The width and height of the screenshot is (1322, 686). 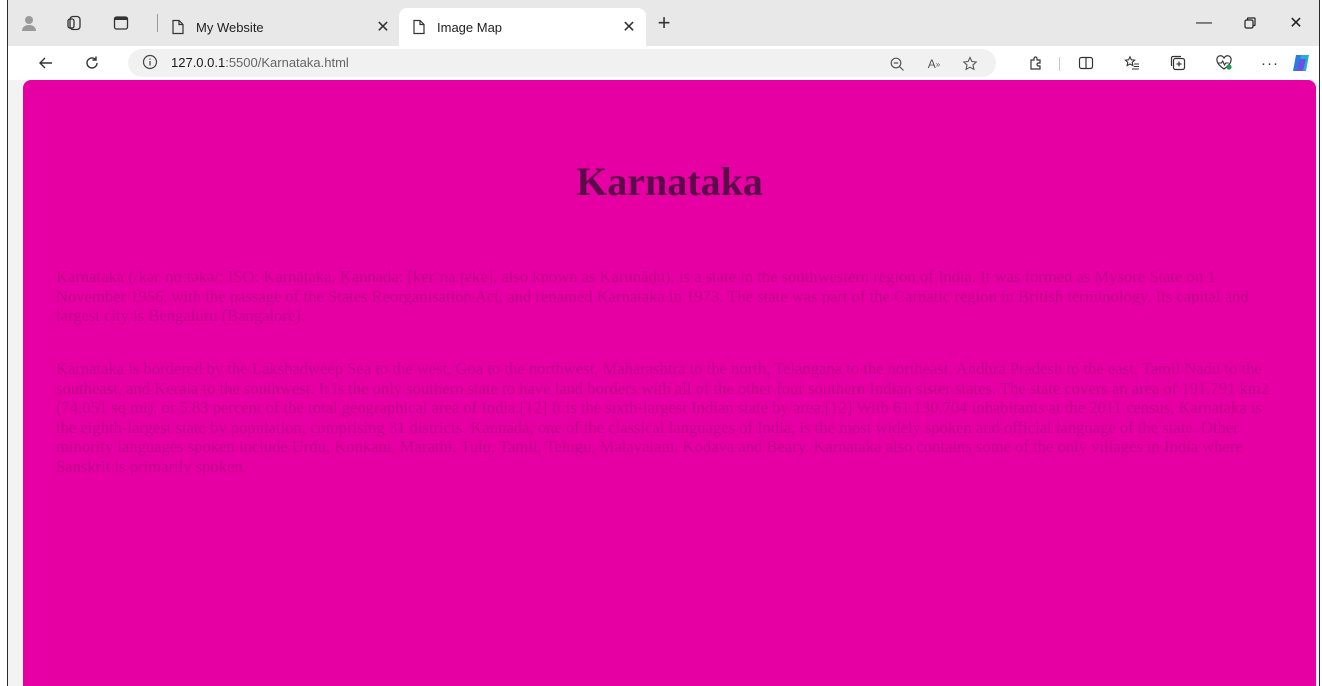 I want to click on restore-icon, so click(x=1250, y=23).